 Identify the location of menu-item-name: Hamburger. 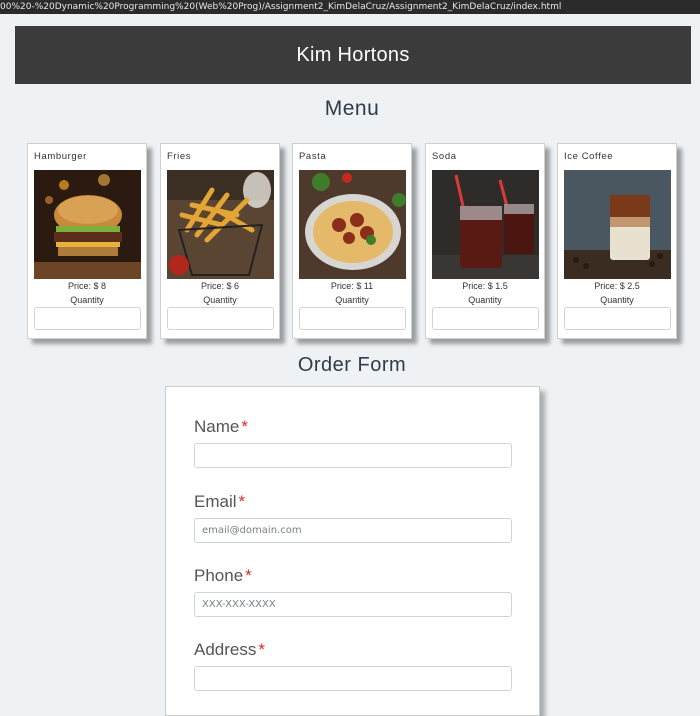
(60, 156).